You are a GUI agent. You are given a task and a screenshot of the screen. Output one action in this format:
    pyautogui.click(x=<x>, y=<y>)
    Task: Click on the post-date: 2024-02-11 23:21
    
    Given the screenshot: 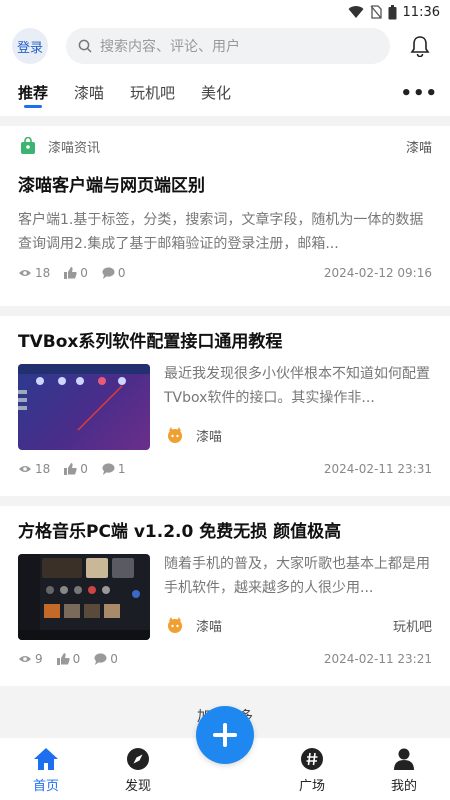 What is the action you would take?
    pyautogui.click(x=377, y=659)
    